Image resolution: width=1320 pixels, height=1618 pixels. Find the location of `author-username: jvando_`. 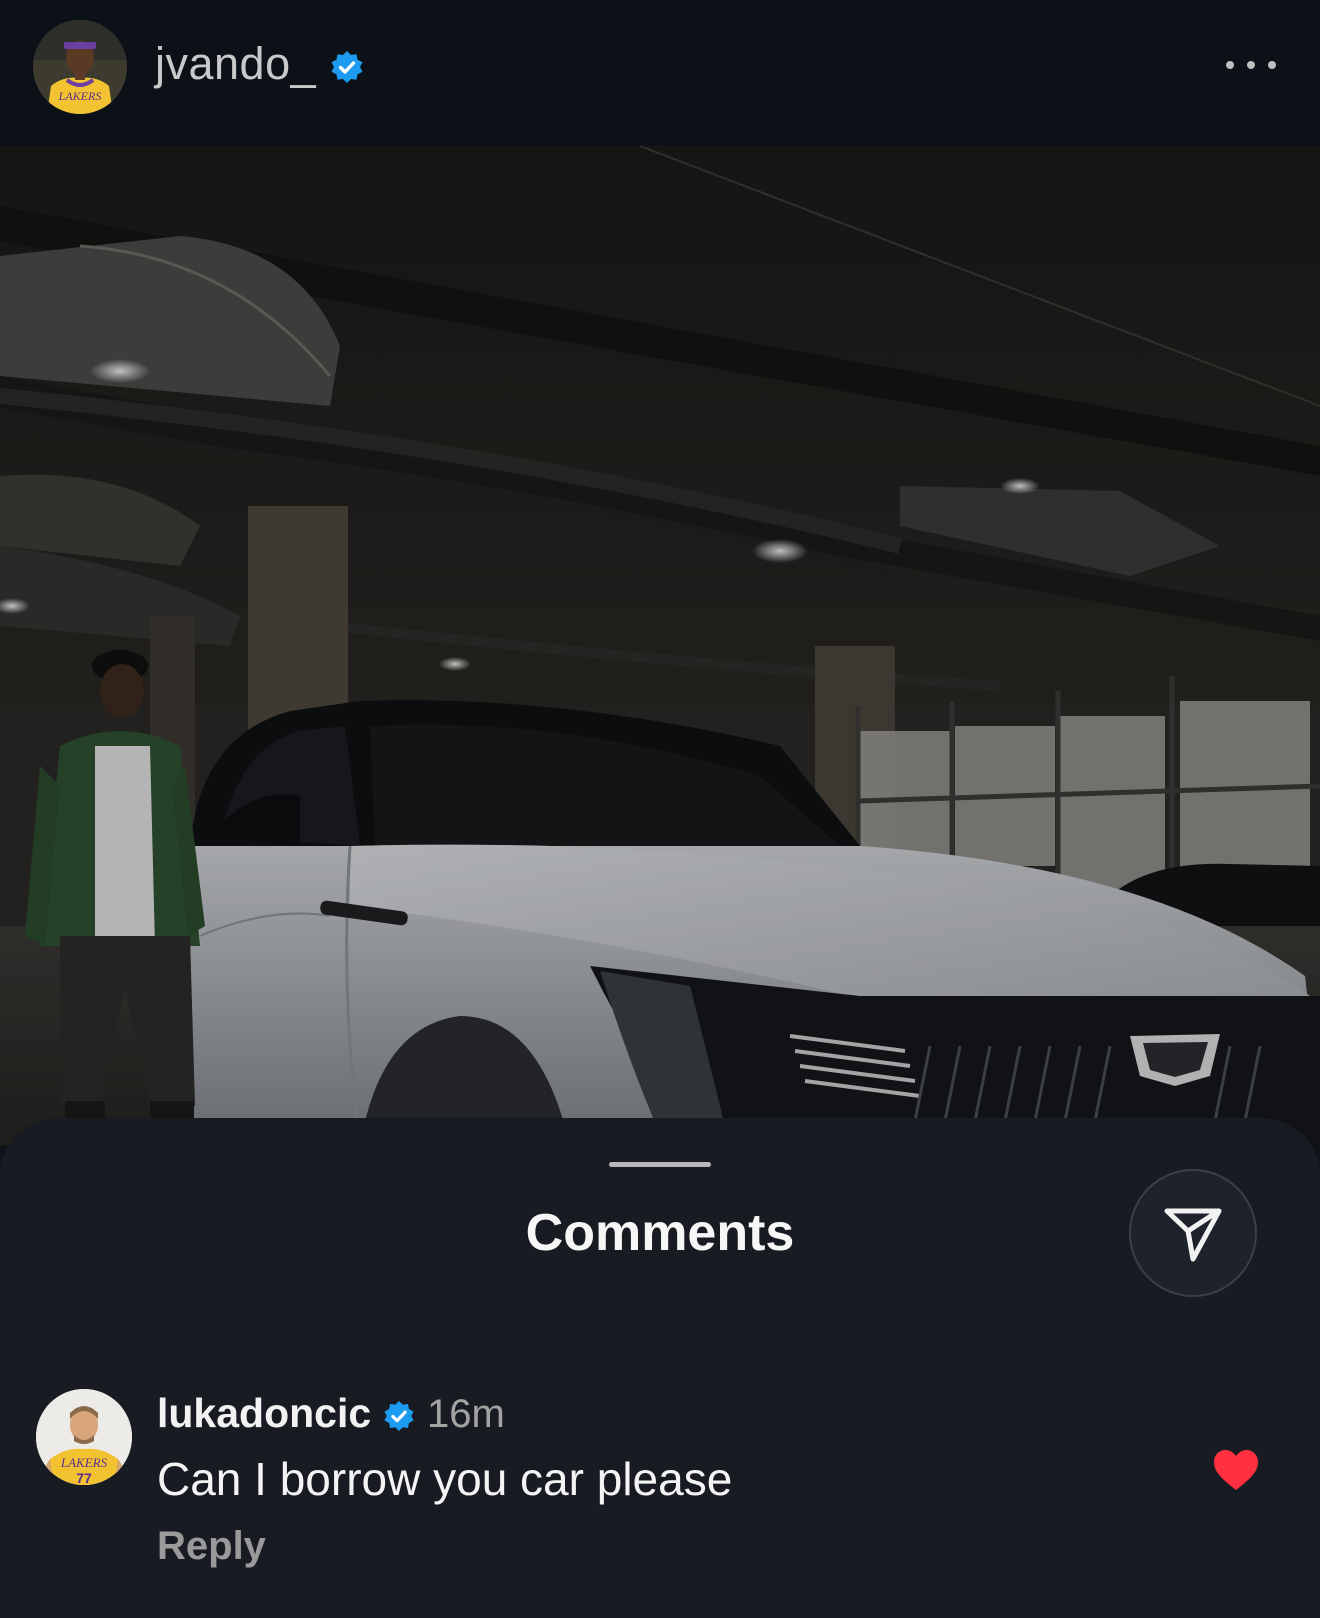

author-username: jvando_ is located at coordinates (235, 64).